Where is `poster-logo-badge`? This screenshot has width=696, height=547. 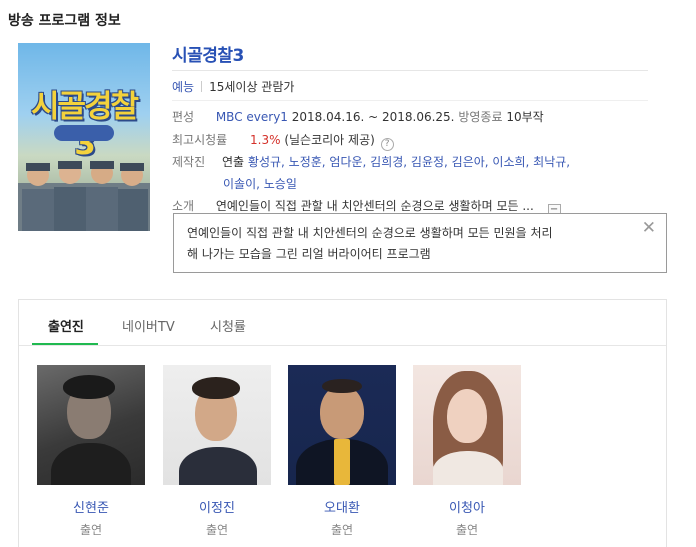
poster-logo-badge is located at coordinates (84, 133).